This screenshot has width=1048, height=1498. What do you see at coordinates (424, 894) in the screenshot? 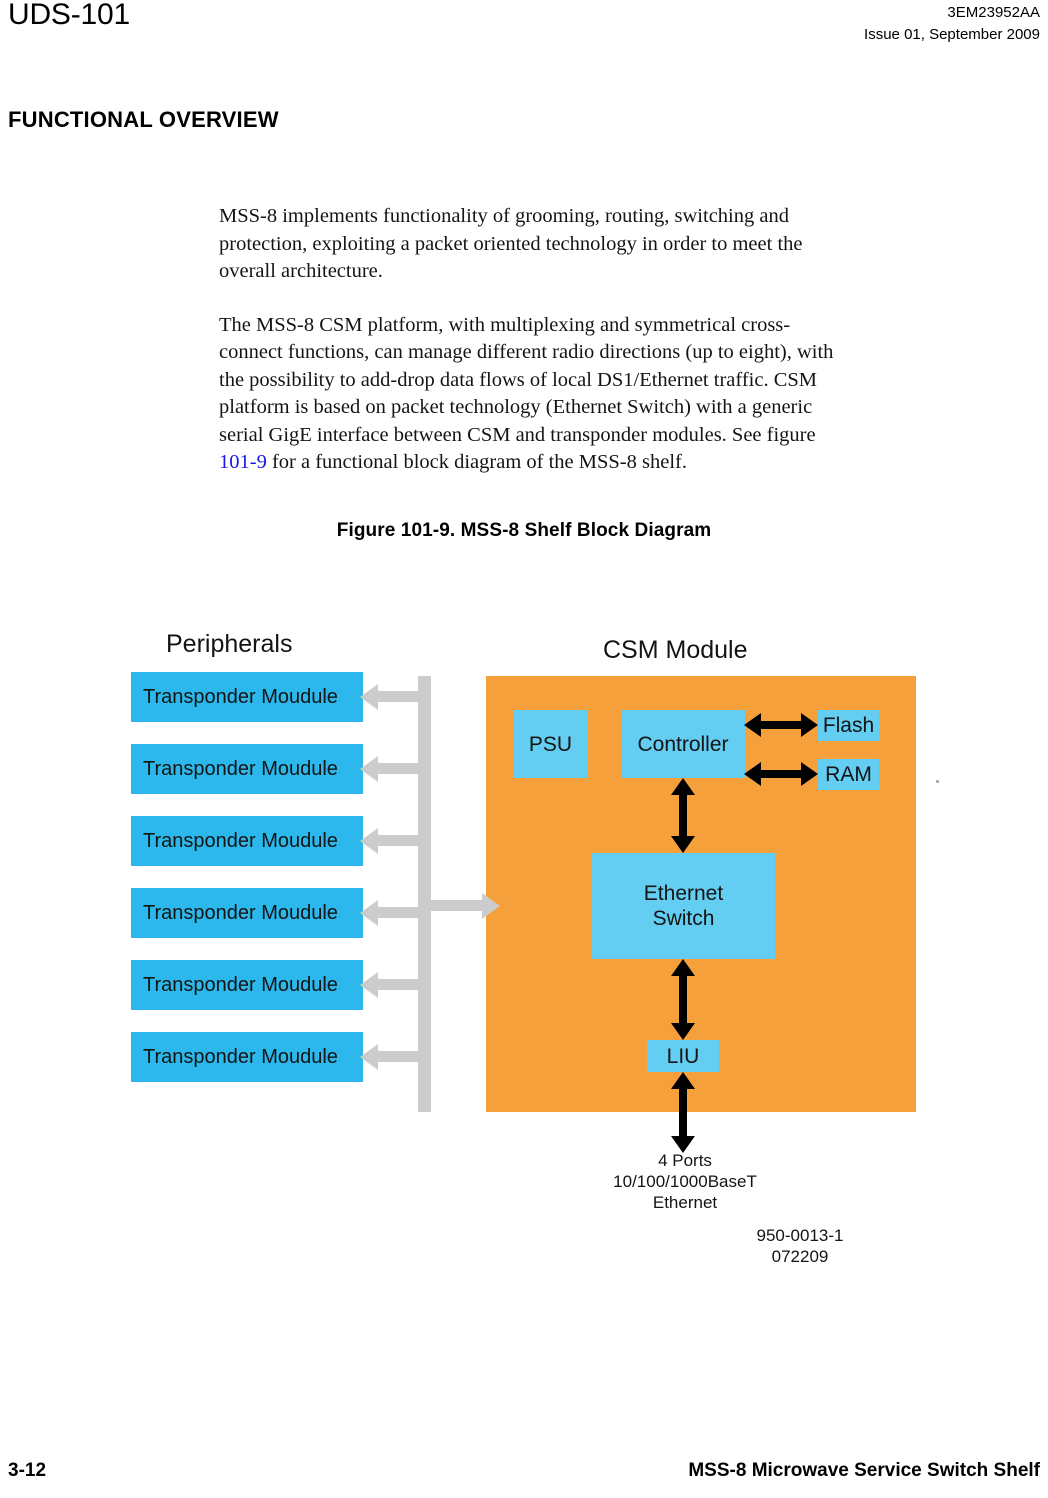
I see `peripheral-bus-vertical` at bounding box center [424, 894].